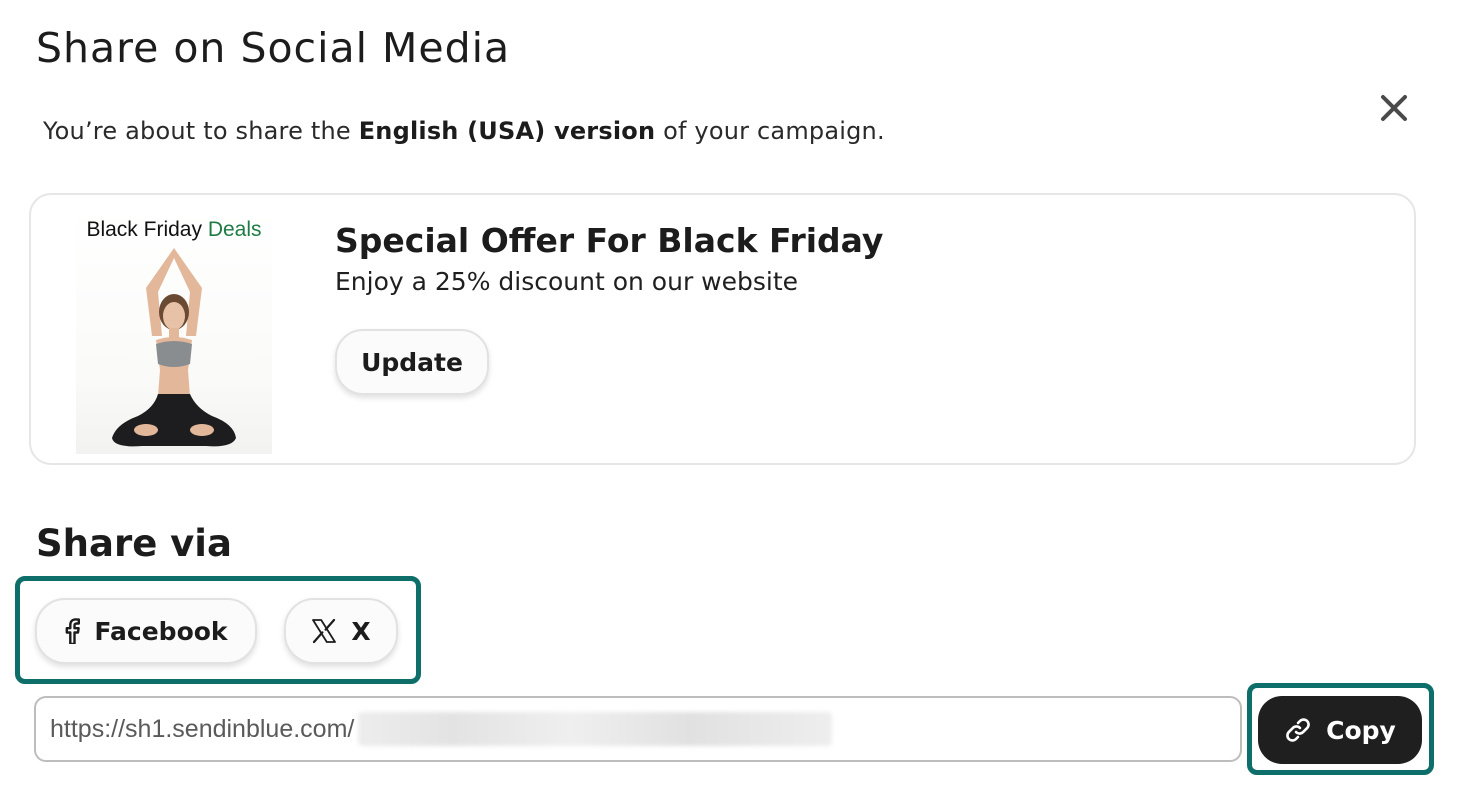 Image resolution: width=1460 pixels, height=798 pixels. I want to click on close-icon, so click(1394, 108).